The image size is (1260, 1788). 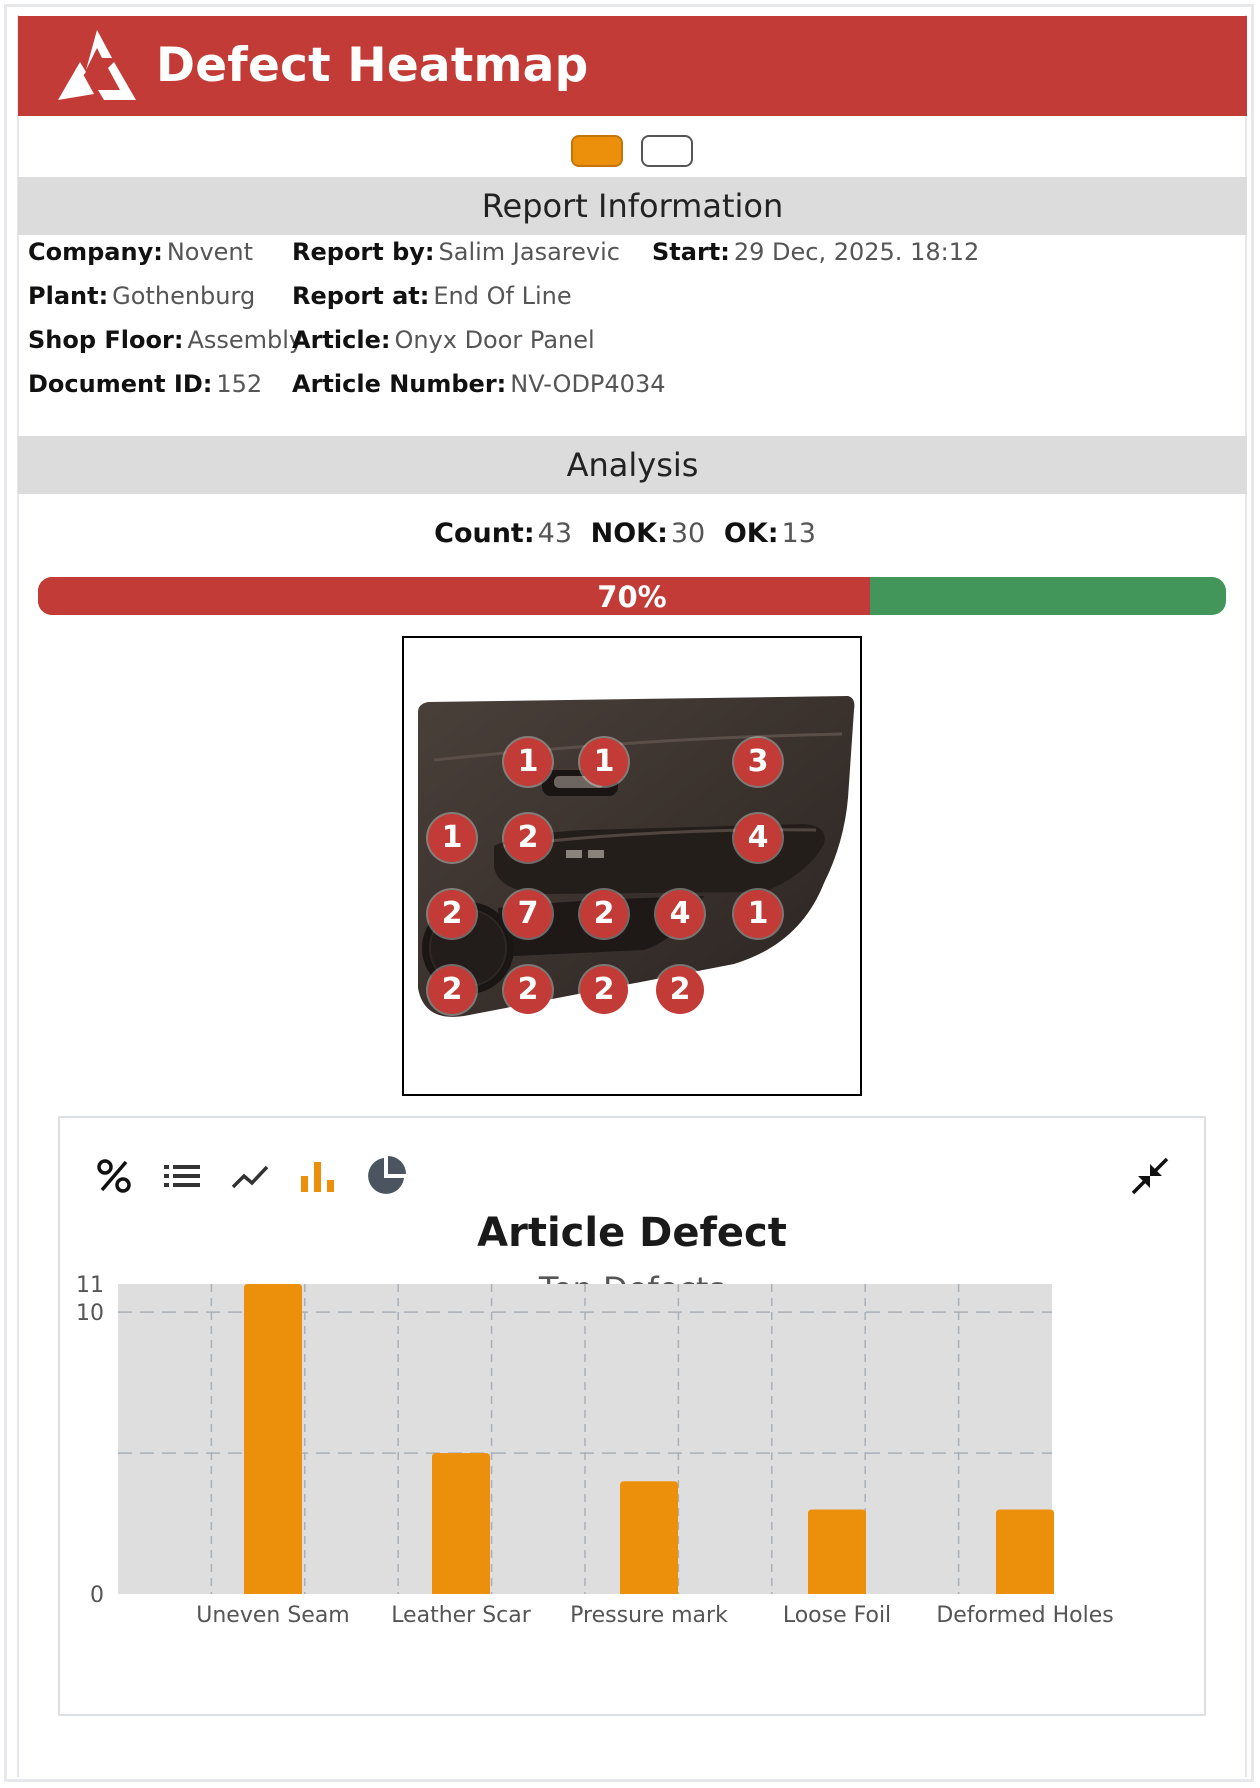 I want to click on analysis-counts: Count: 43 NOK: 30 OK: 13, so click(x=630, y=533).